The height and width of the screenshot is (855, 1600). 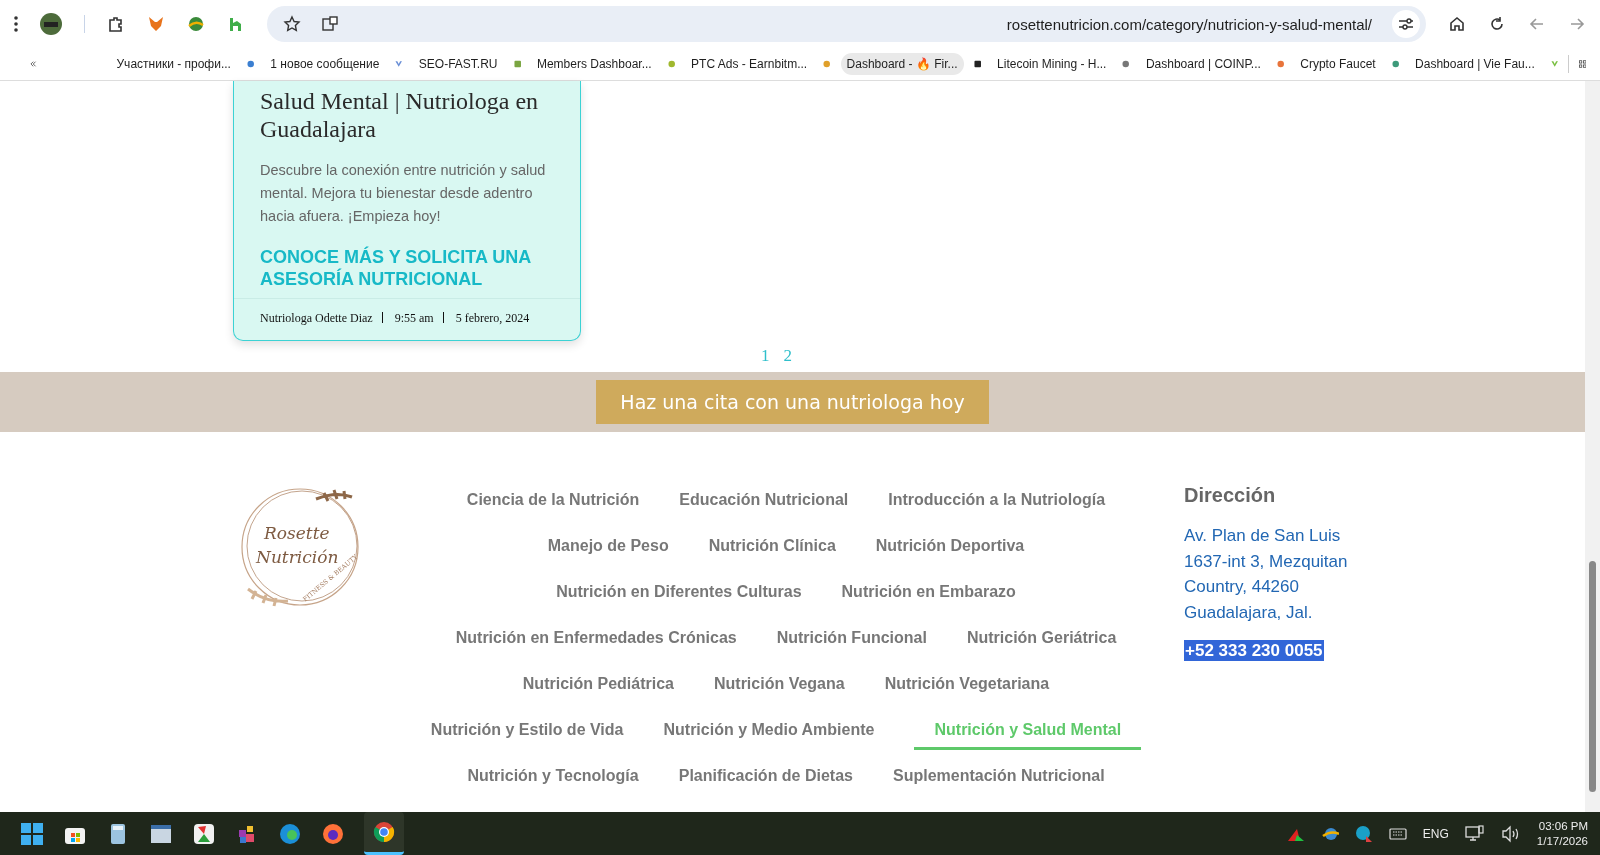 I want to click on extensions-icon, so click(x=116, y=24).